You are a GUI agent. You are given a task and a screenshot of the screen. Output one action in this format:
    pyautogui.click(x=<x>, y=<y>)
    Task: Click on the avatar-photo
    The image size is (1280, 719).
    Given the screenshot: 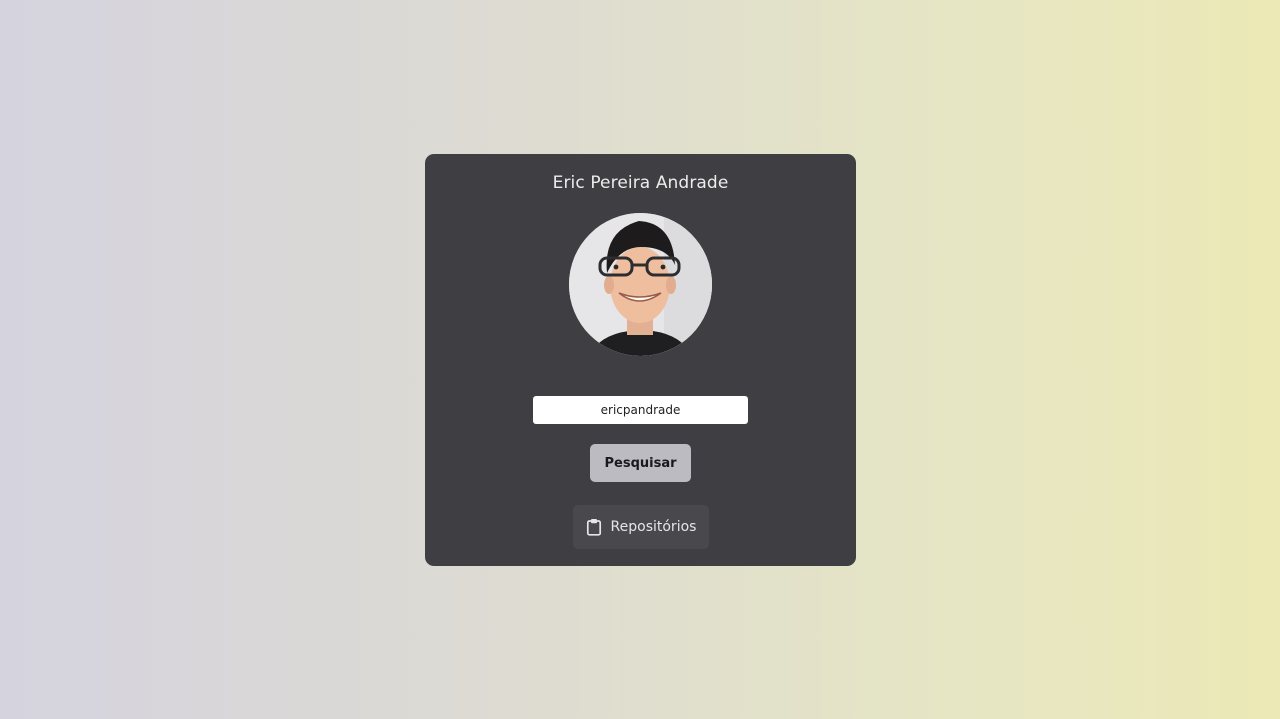 What is the action you would take?
    pyautogui.click(x=640, y=284)
    